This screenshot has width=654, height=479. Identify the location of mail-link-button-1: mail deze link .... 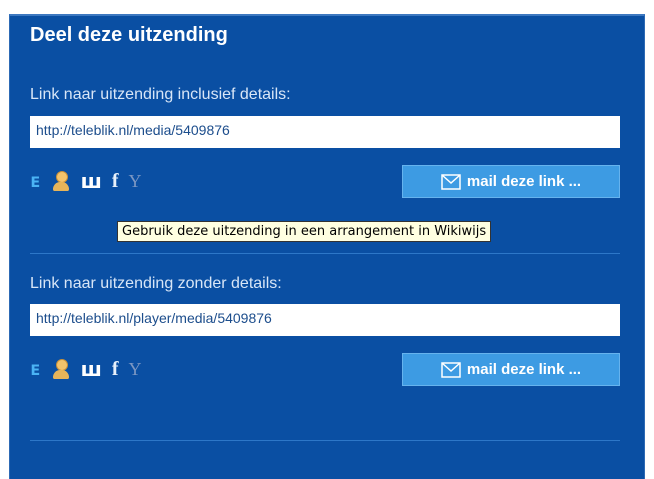
(511, 181).